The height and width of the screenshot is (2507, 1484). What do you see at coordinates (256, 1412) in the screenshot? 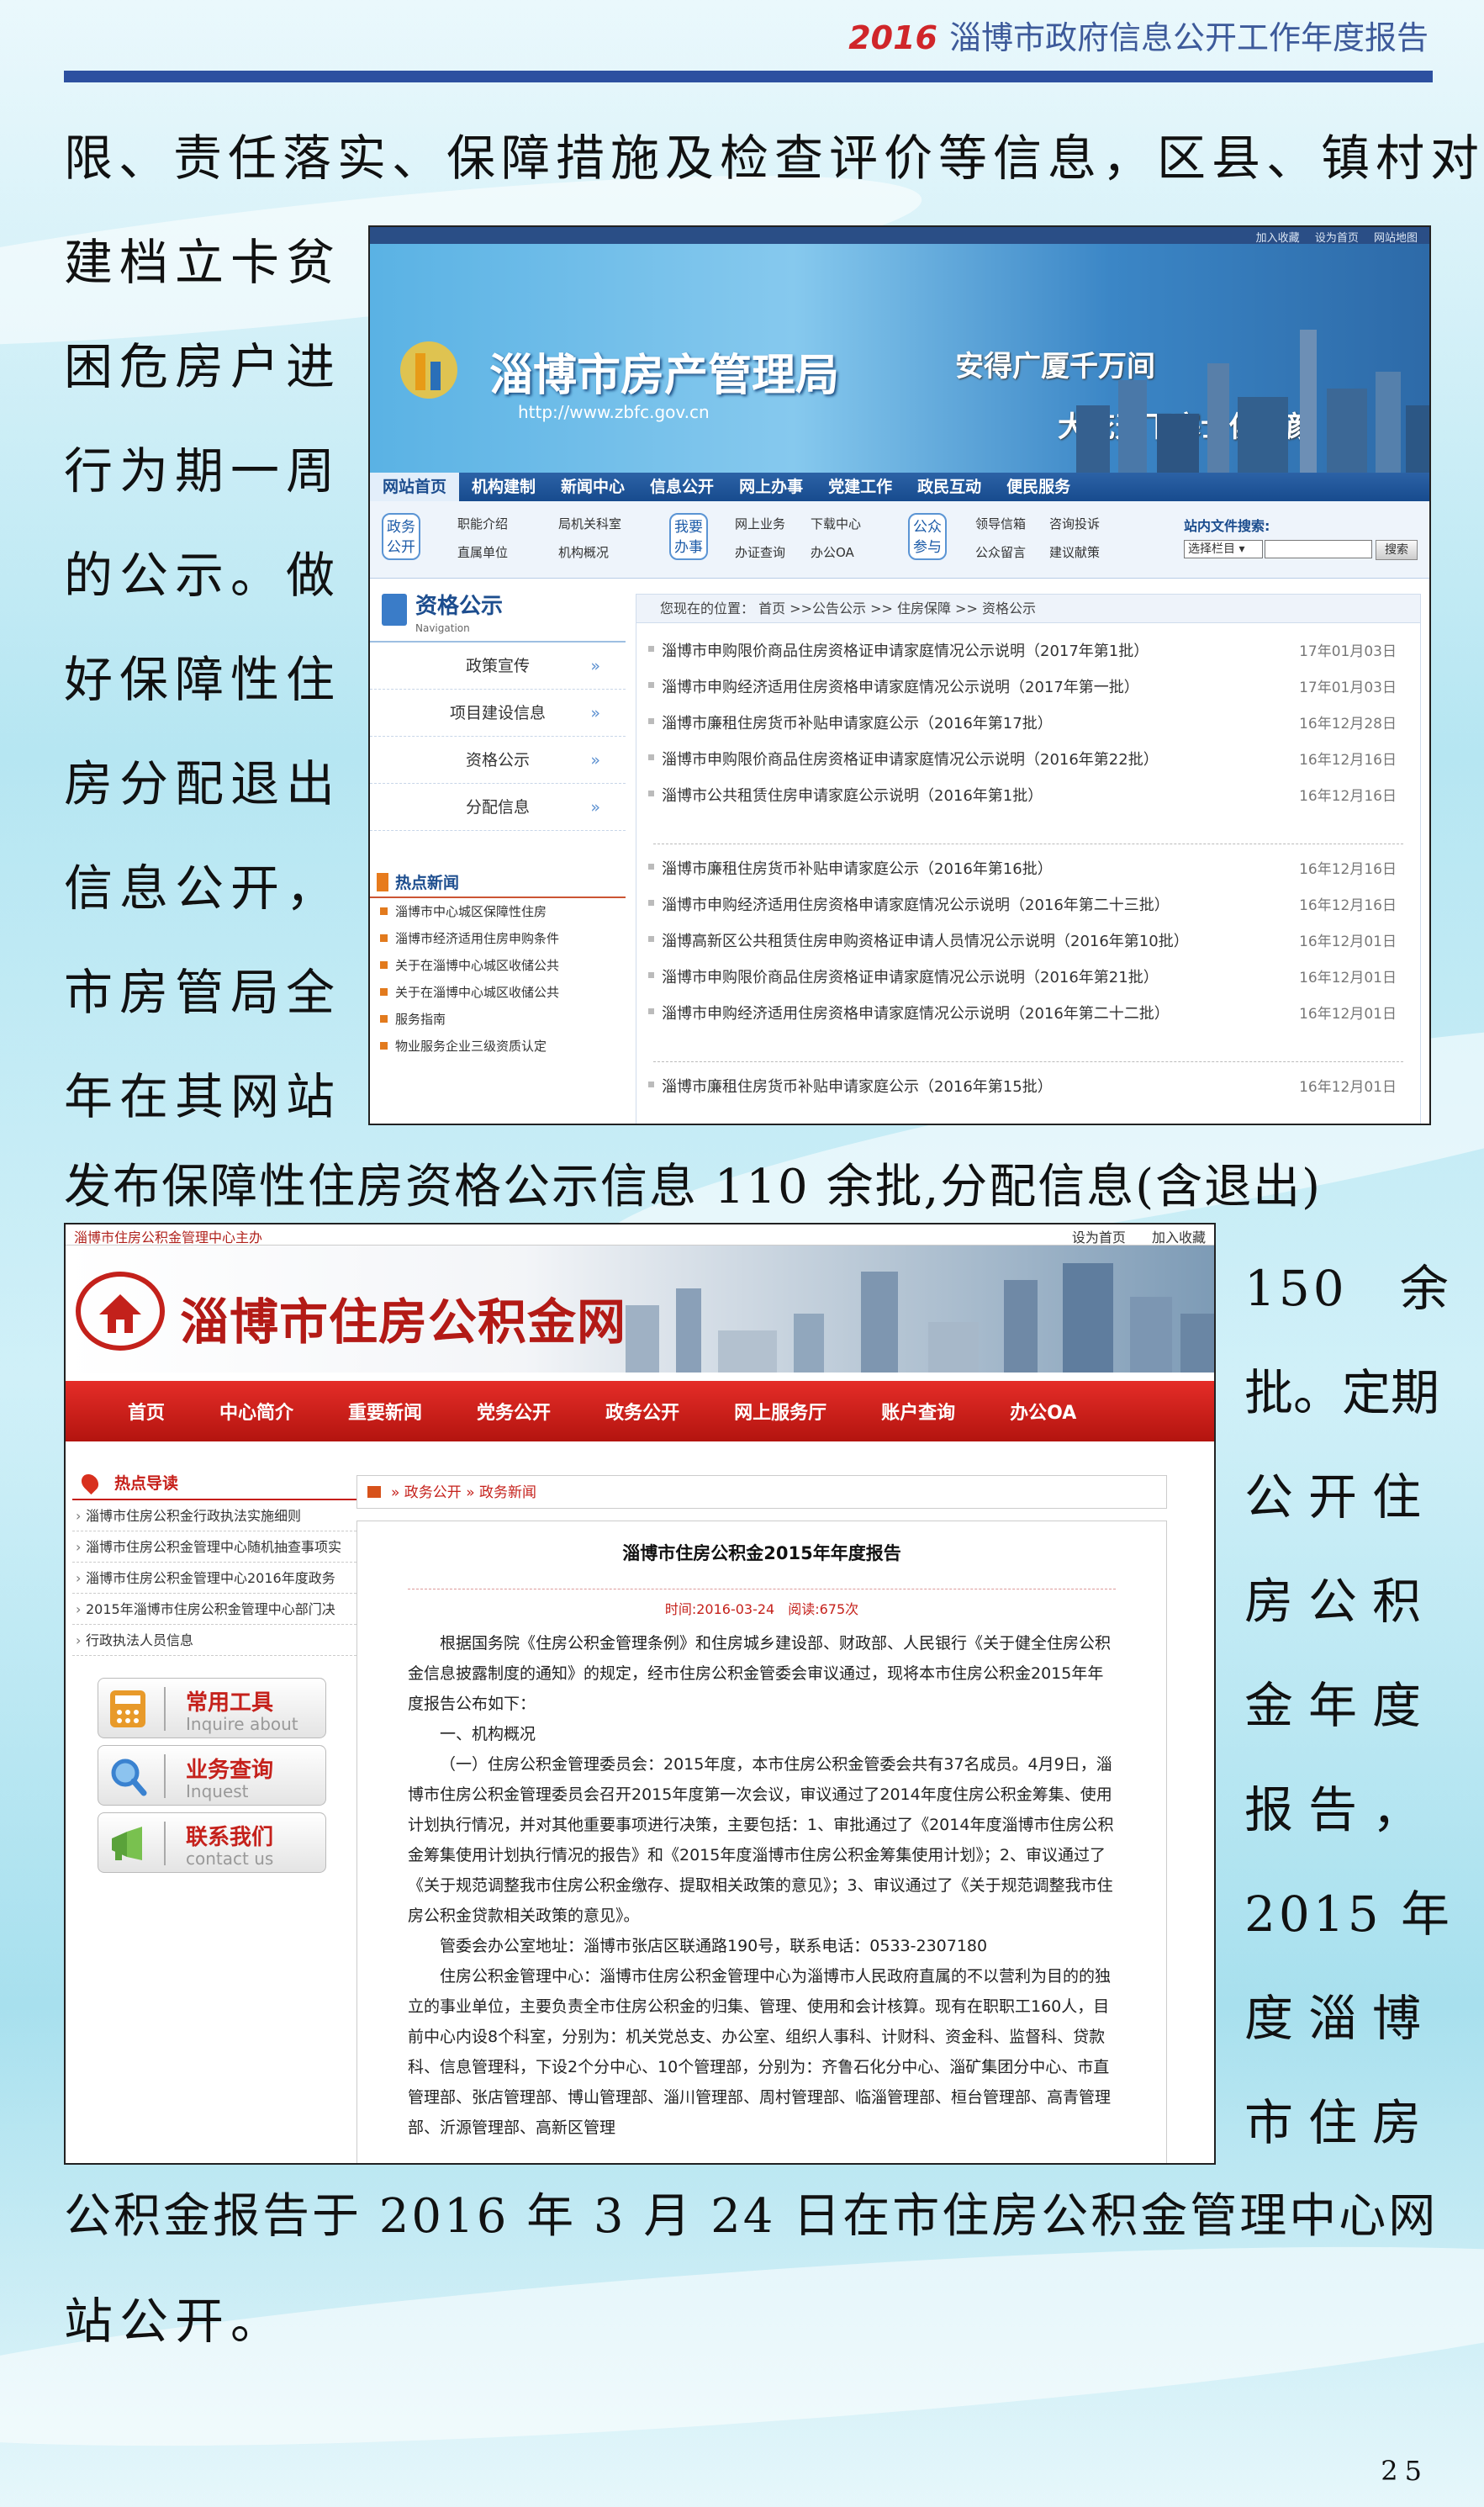
I see `nav-about: 中心简介` at bounding box center [256, 1412].